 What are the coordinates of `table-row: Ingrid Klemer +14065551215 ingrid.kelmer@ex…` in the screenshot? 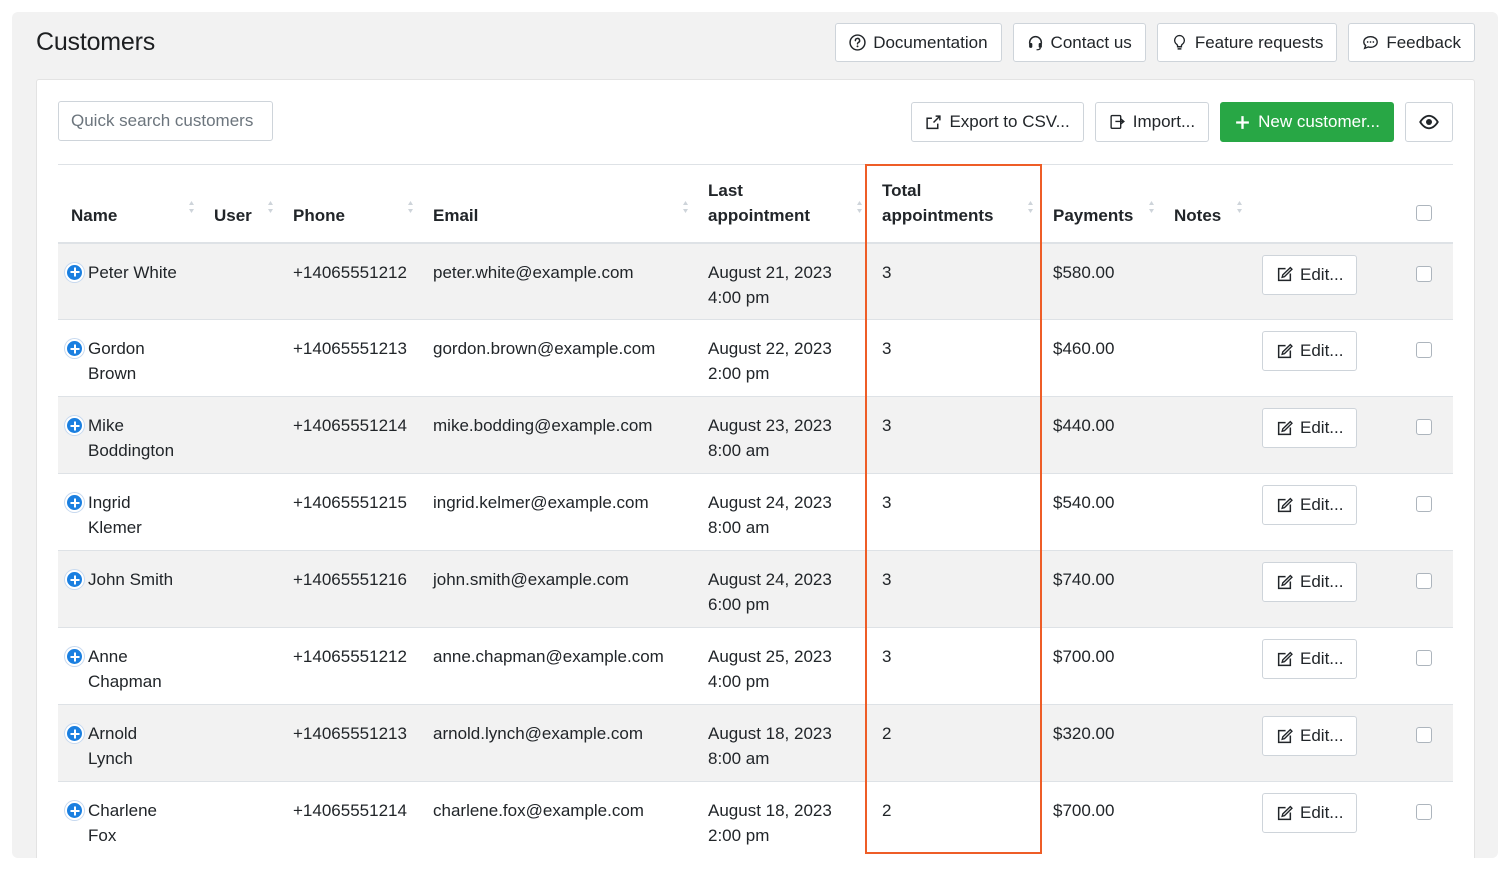 It's located at (755, 512).